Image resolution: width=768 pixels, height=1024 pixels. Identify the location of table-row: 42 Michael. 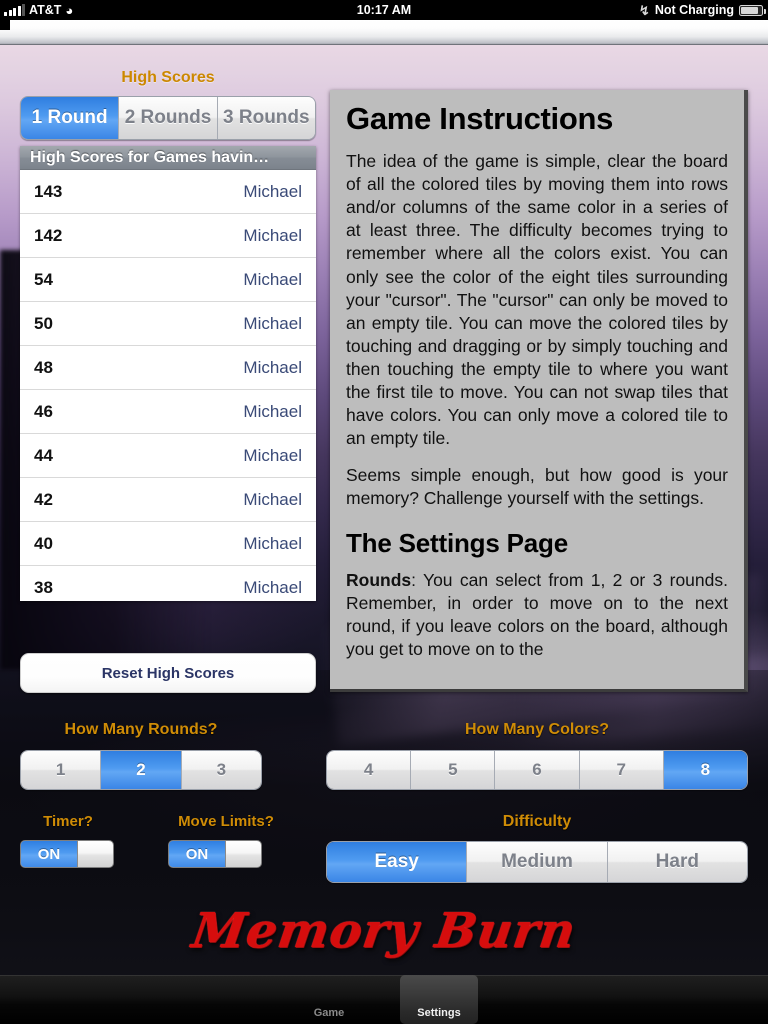
(168, 500).